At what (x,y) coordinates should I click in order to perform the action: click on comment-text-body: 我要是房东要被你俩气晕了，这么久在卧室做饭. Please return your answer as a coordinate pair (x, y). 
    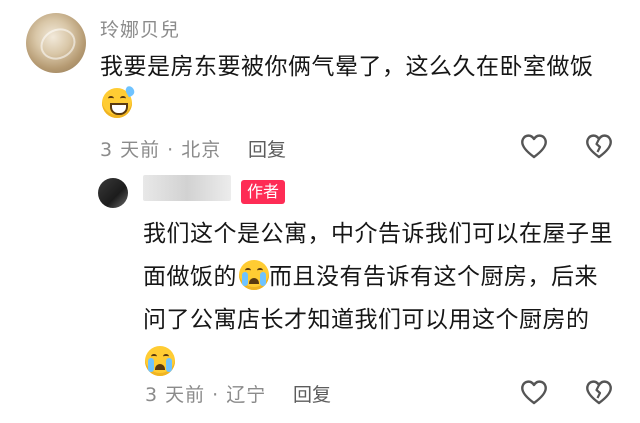
    Looking at the image, I should click on (347, 67).